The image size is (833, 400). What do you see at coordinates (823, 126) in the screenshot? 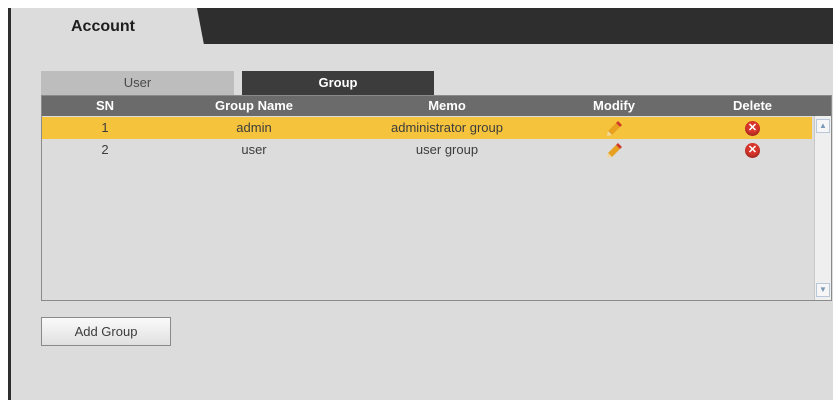
I see `scroll-up-icon: ▲` at bounding box center [823, 126].